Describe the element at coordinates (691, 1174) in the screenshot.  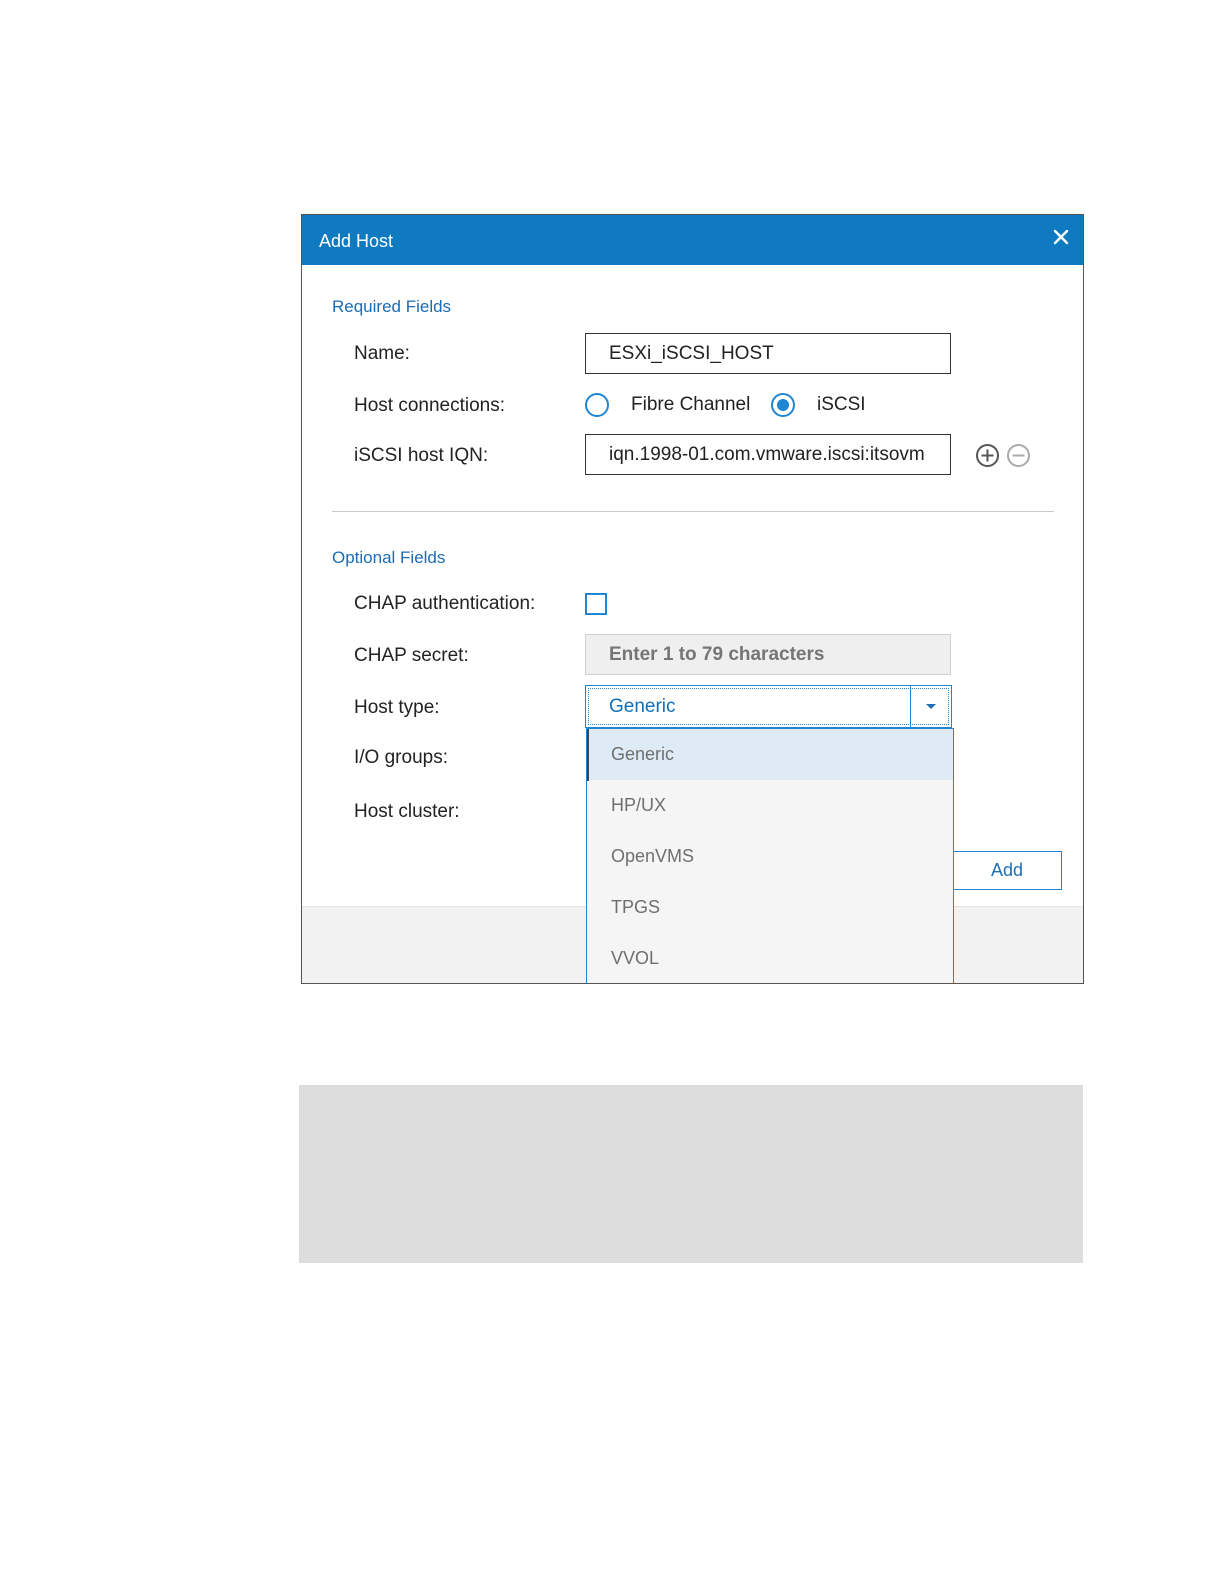
I see `gray-note-panel` at that location.